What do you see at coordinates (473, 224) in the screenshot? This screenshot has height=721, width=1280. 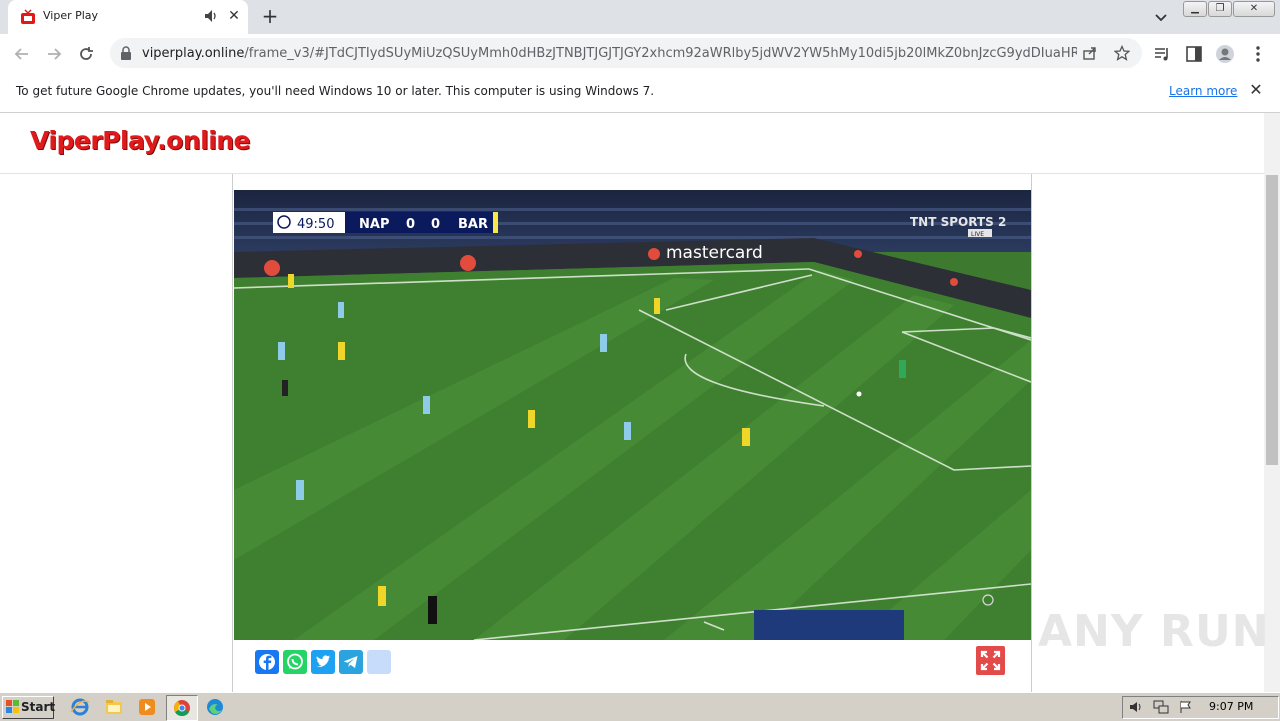 I see `away-team: BAR` at bounding box center [473, 224].